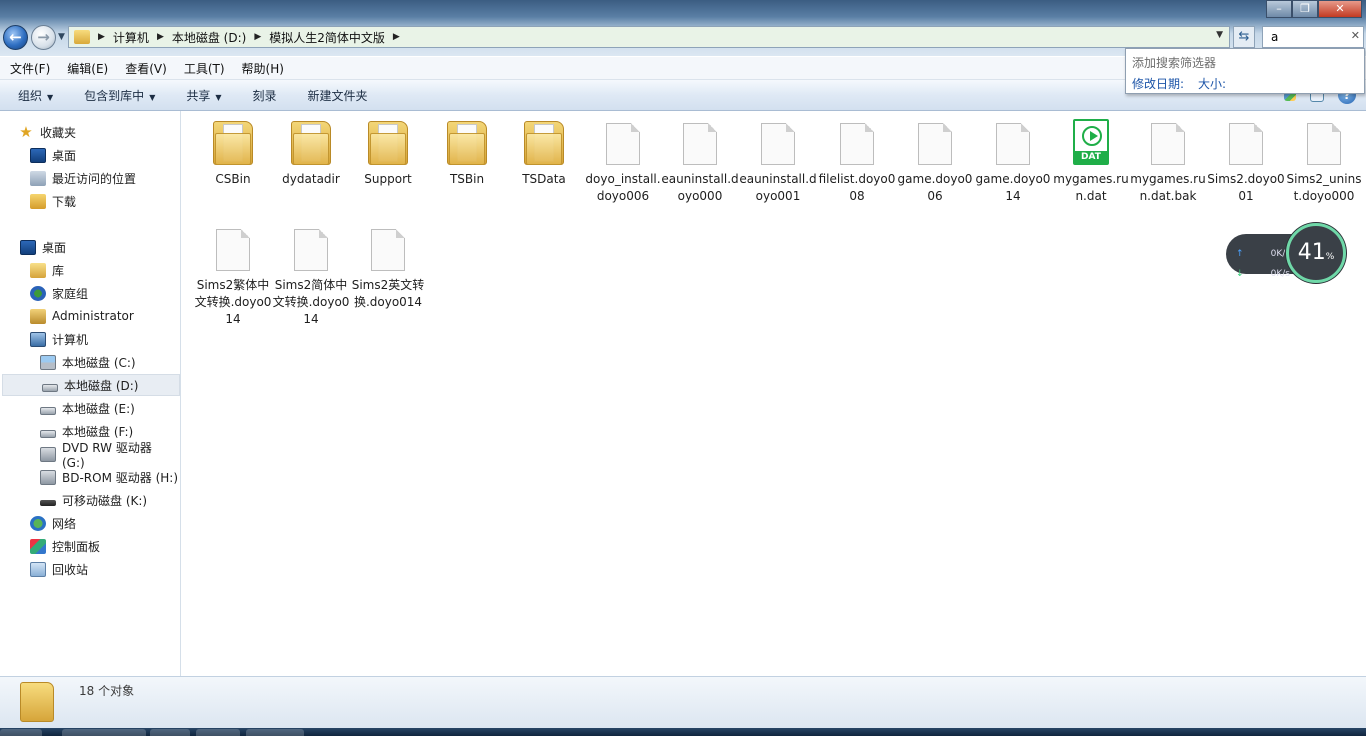 The image size is (1366, 736). What do you see at coordinates (43, 37) in the screenshot?
I see `forward-button: →` at bounding box center [43, 37].